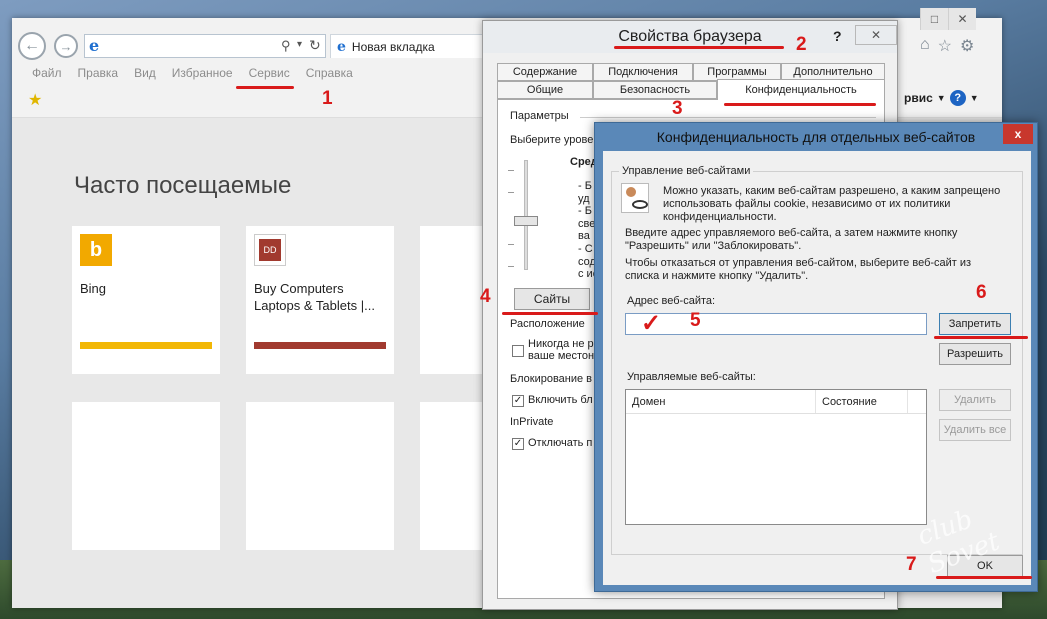  Describe the element at coordinates (671, 301) in the screenshot. I see `address-label: Адрес веб-сайта:` at that location.